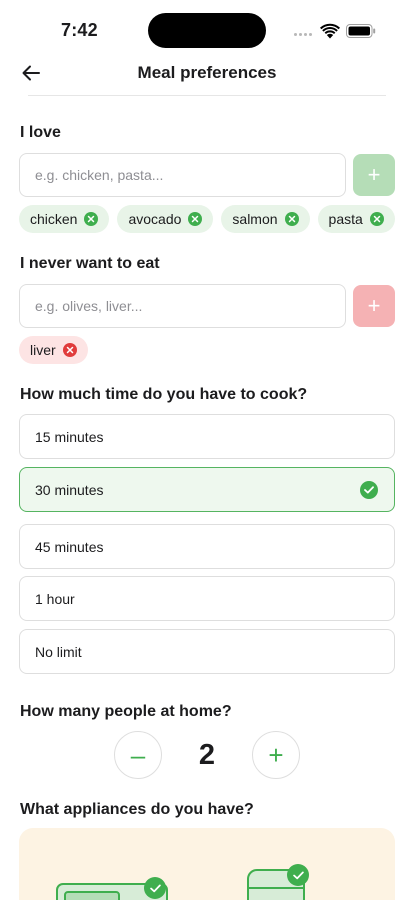  I want to click on chip-label: liver, so click(43, 350).